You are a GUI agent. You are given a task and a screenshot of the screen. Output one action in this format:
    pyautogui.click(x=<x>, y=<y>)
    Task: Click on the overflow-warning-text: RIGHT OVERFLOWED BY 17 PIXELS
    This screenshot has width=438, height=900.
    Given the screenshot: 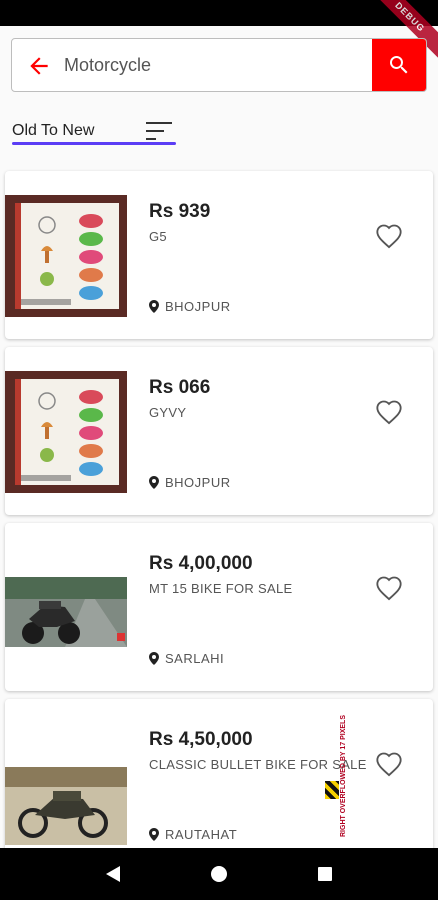 What is the action you would take?
    pyautogui.click(x=343, y=775)
    